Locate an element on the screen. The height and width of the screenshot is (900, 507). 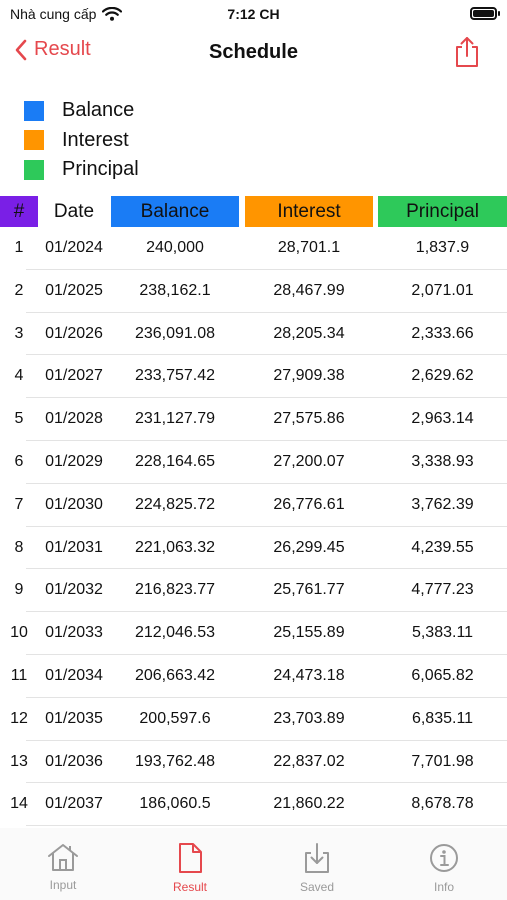
navigation-bar: Result Schedule is located at coordinates (253, 52).